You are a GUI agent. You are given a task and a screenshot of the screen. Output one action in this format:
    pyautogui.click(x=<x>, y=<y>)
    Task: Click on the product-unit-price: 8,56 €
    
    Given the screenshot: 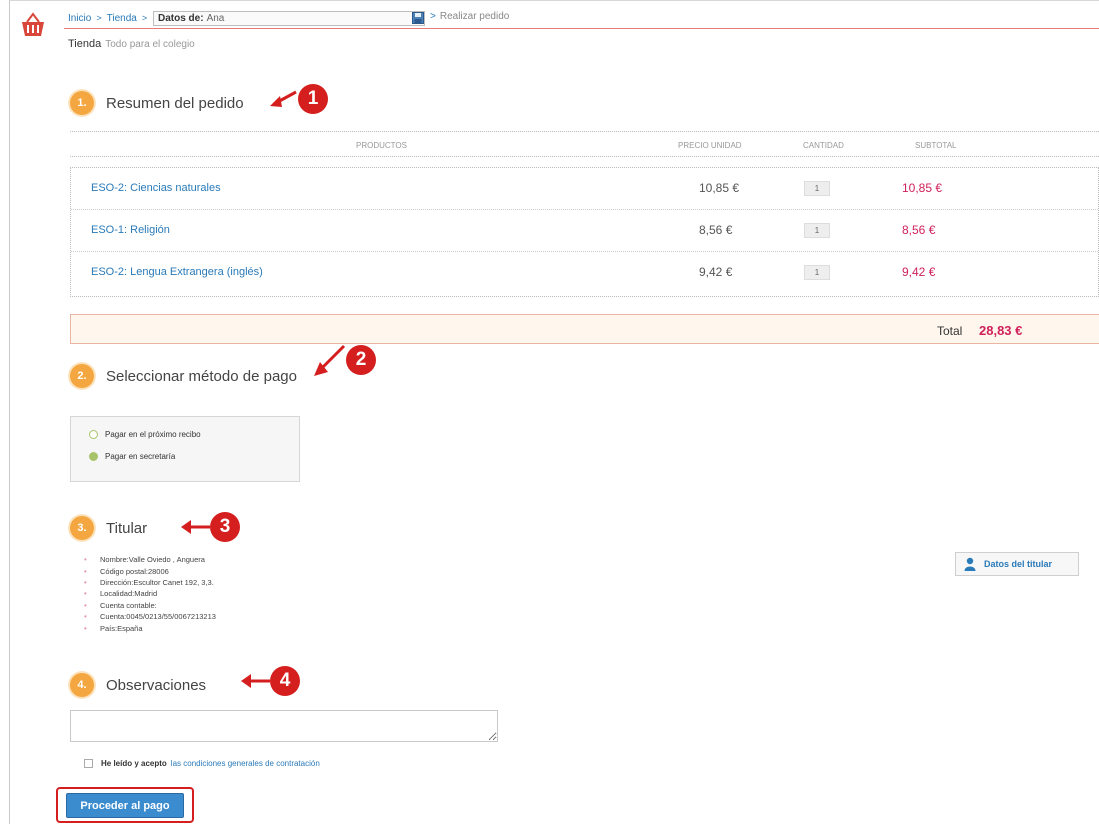 What is the action you would take?
    pyautogui.click(x=716, y=230)
    